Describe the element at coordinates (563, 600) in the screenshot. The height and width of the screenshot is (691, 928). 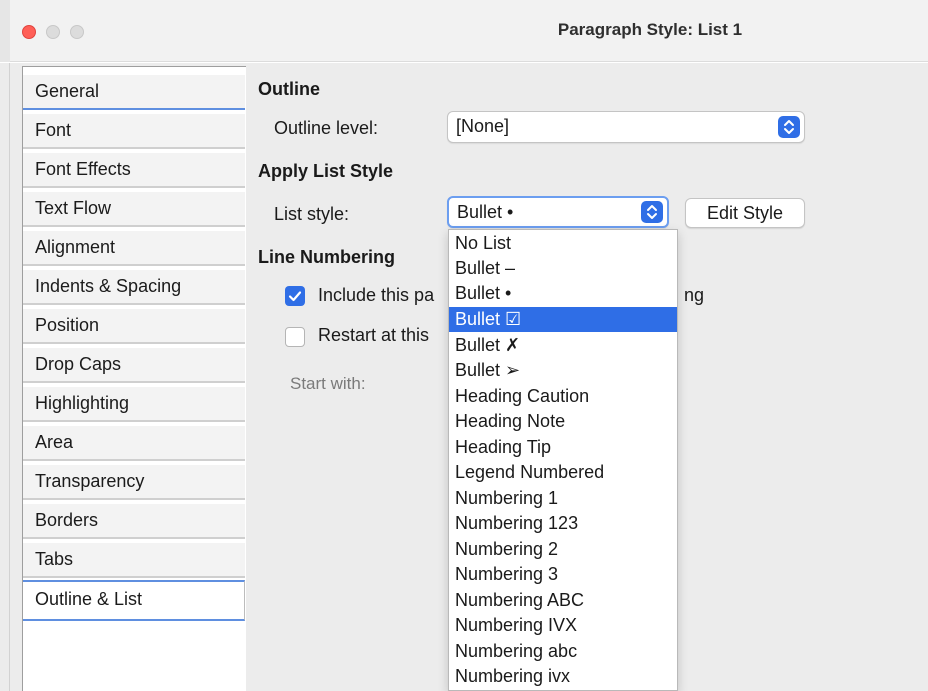
I see `dropdown-option: Numbering ABC` at that location.